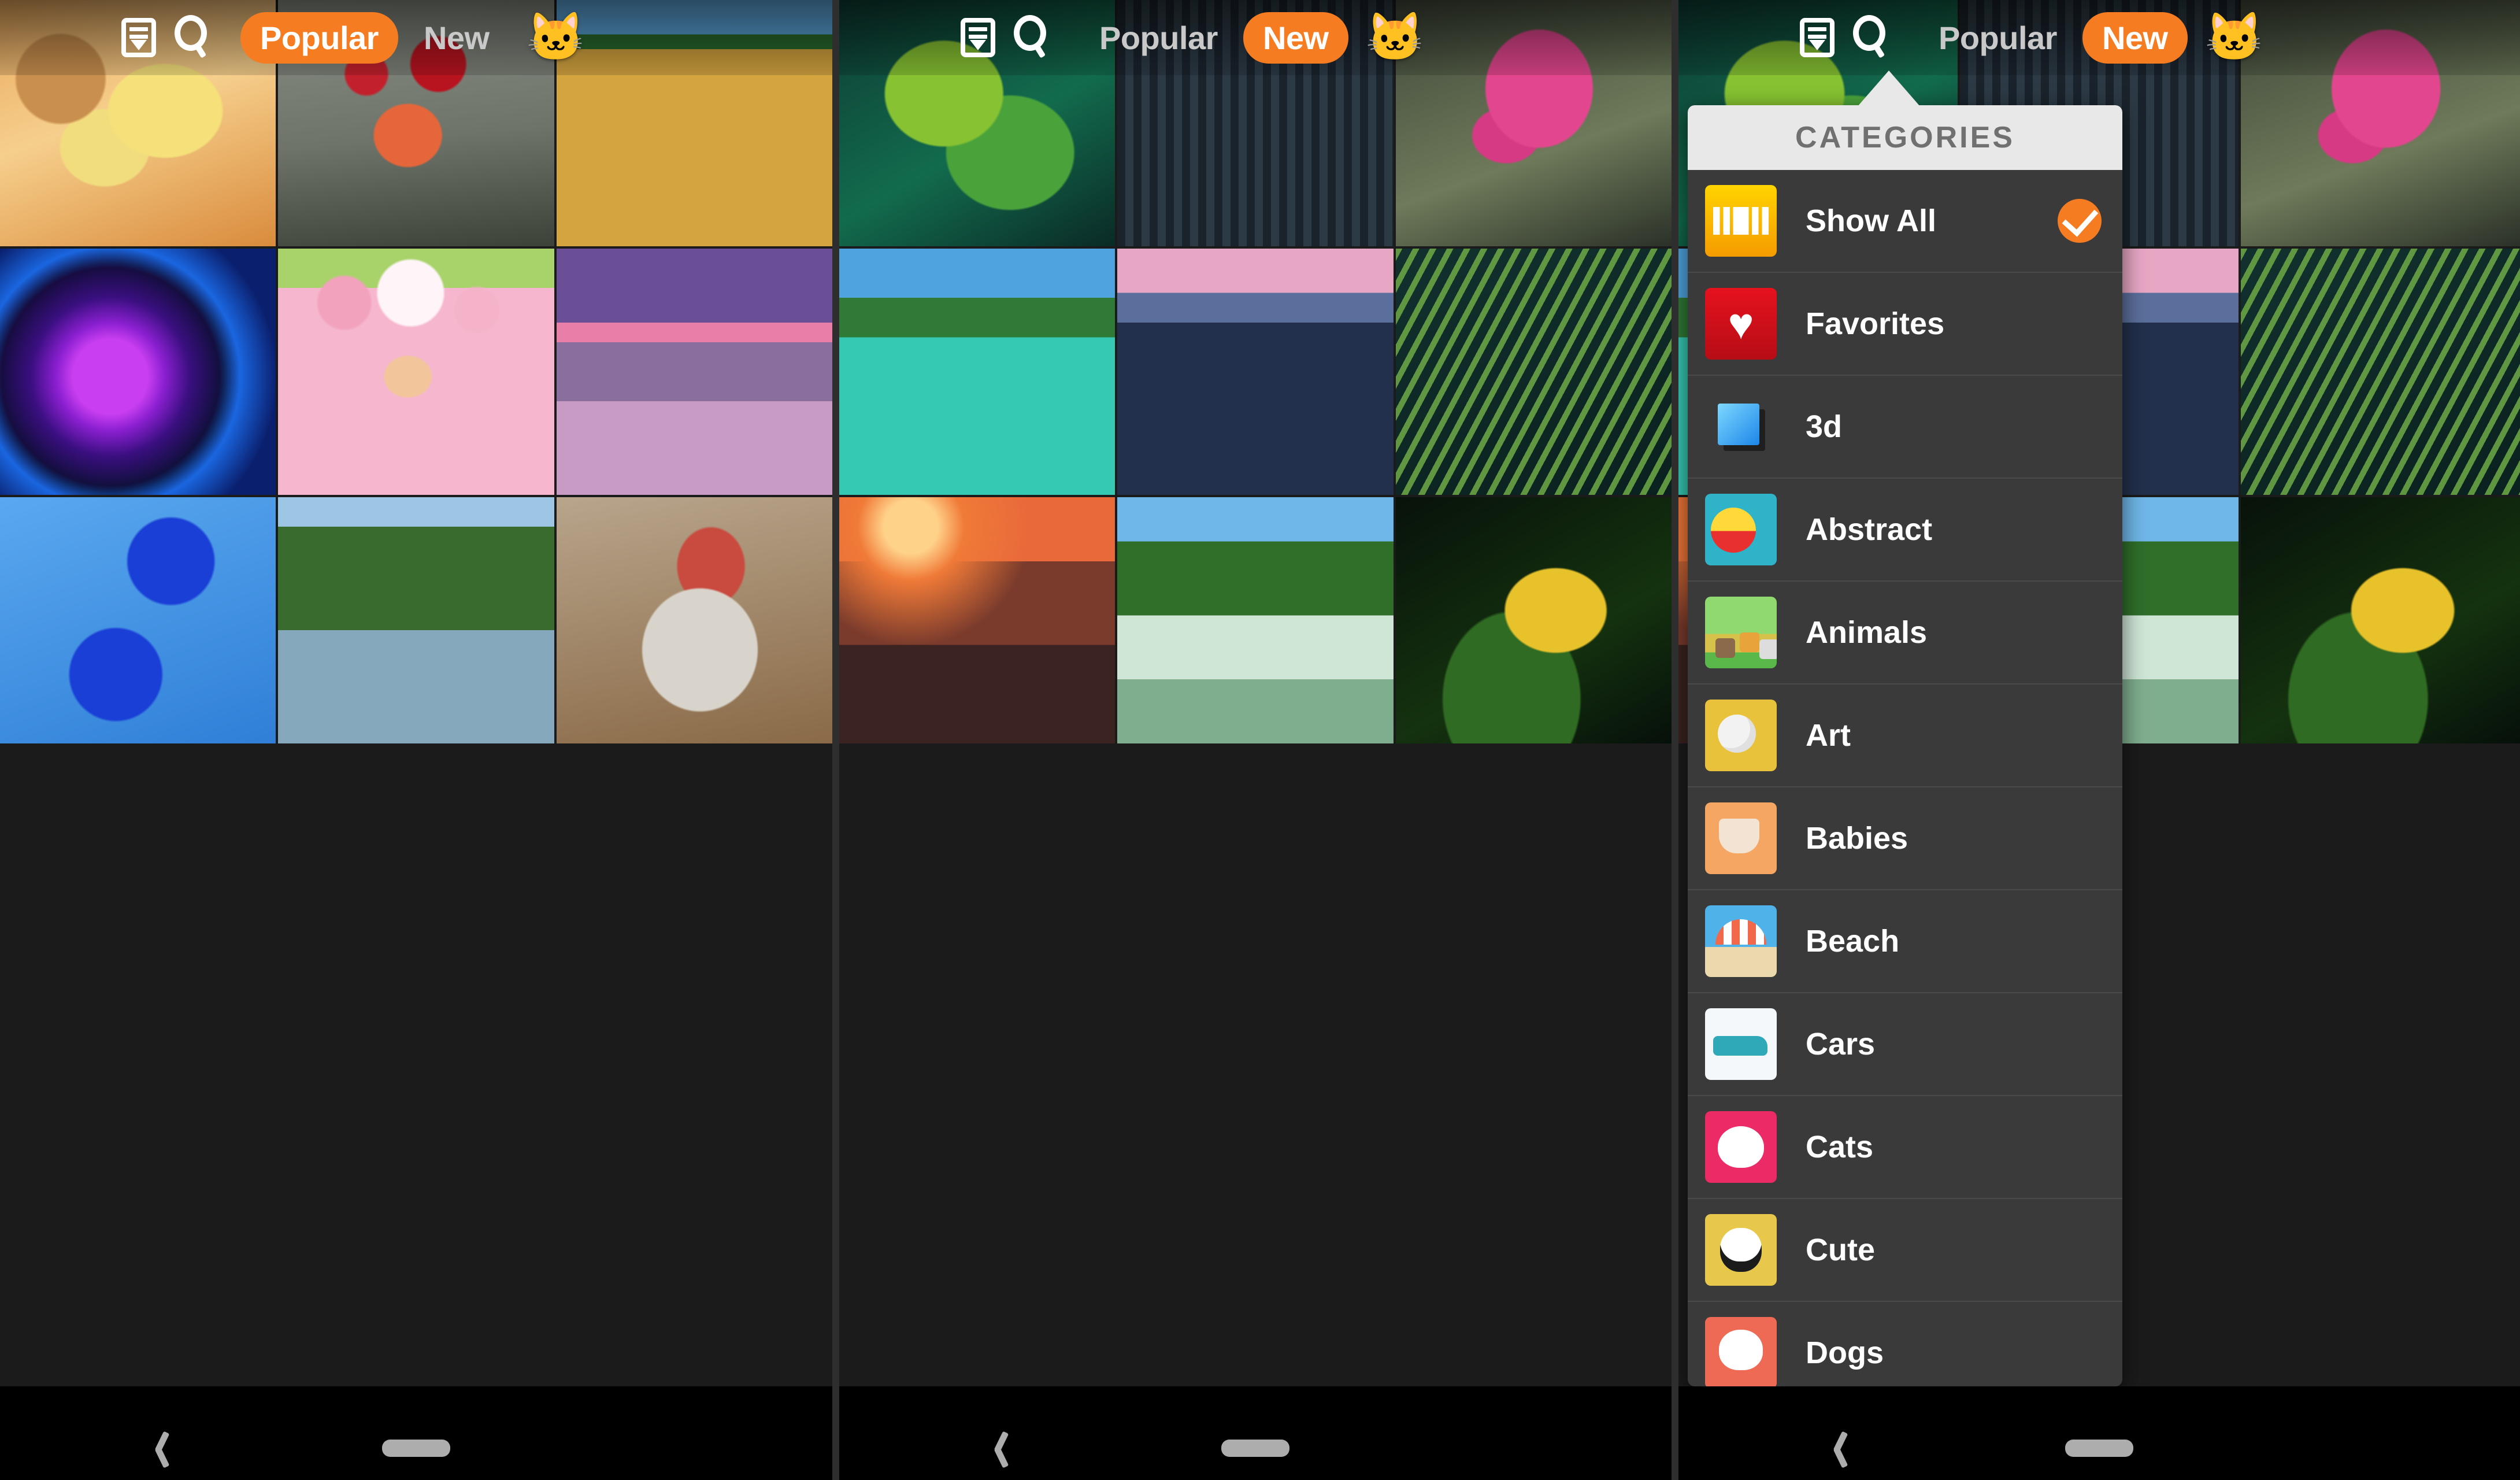  I want to click on category-row-beach: Beach, so click(1905, 941).